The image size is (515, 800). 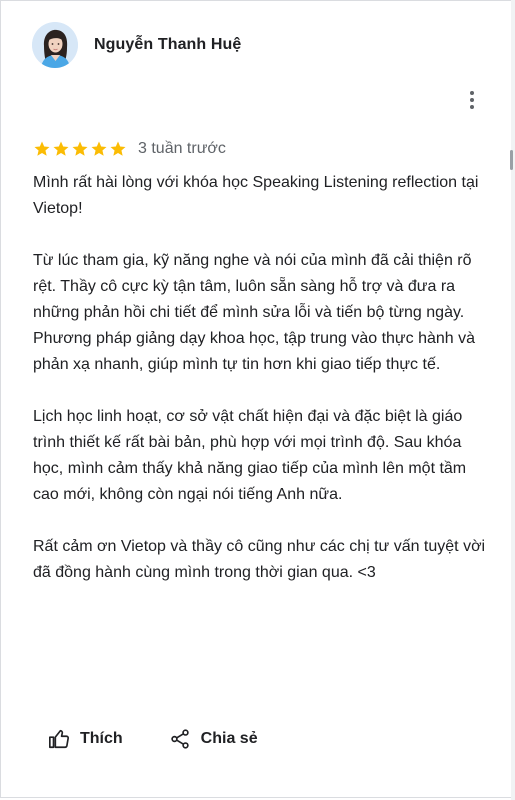 I want to click on scroll-track, so click(x=513, y=400).